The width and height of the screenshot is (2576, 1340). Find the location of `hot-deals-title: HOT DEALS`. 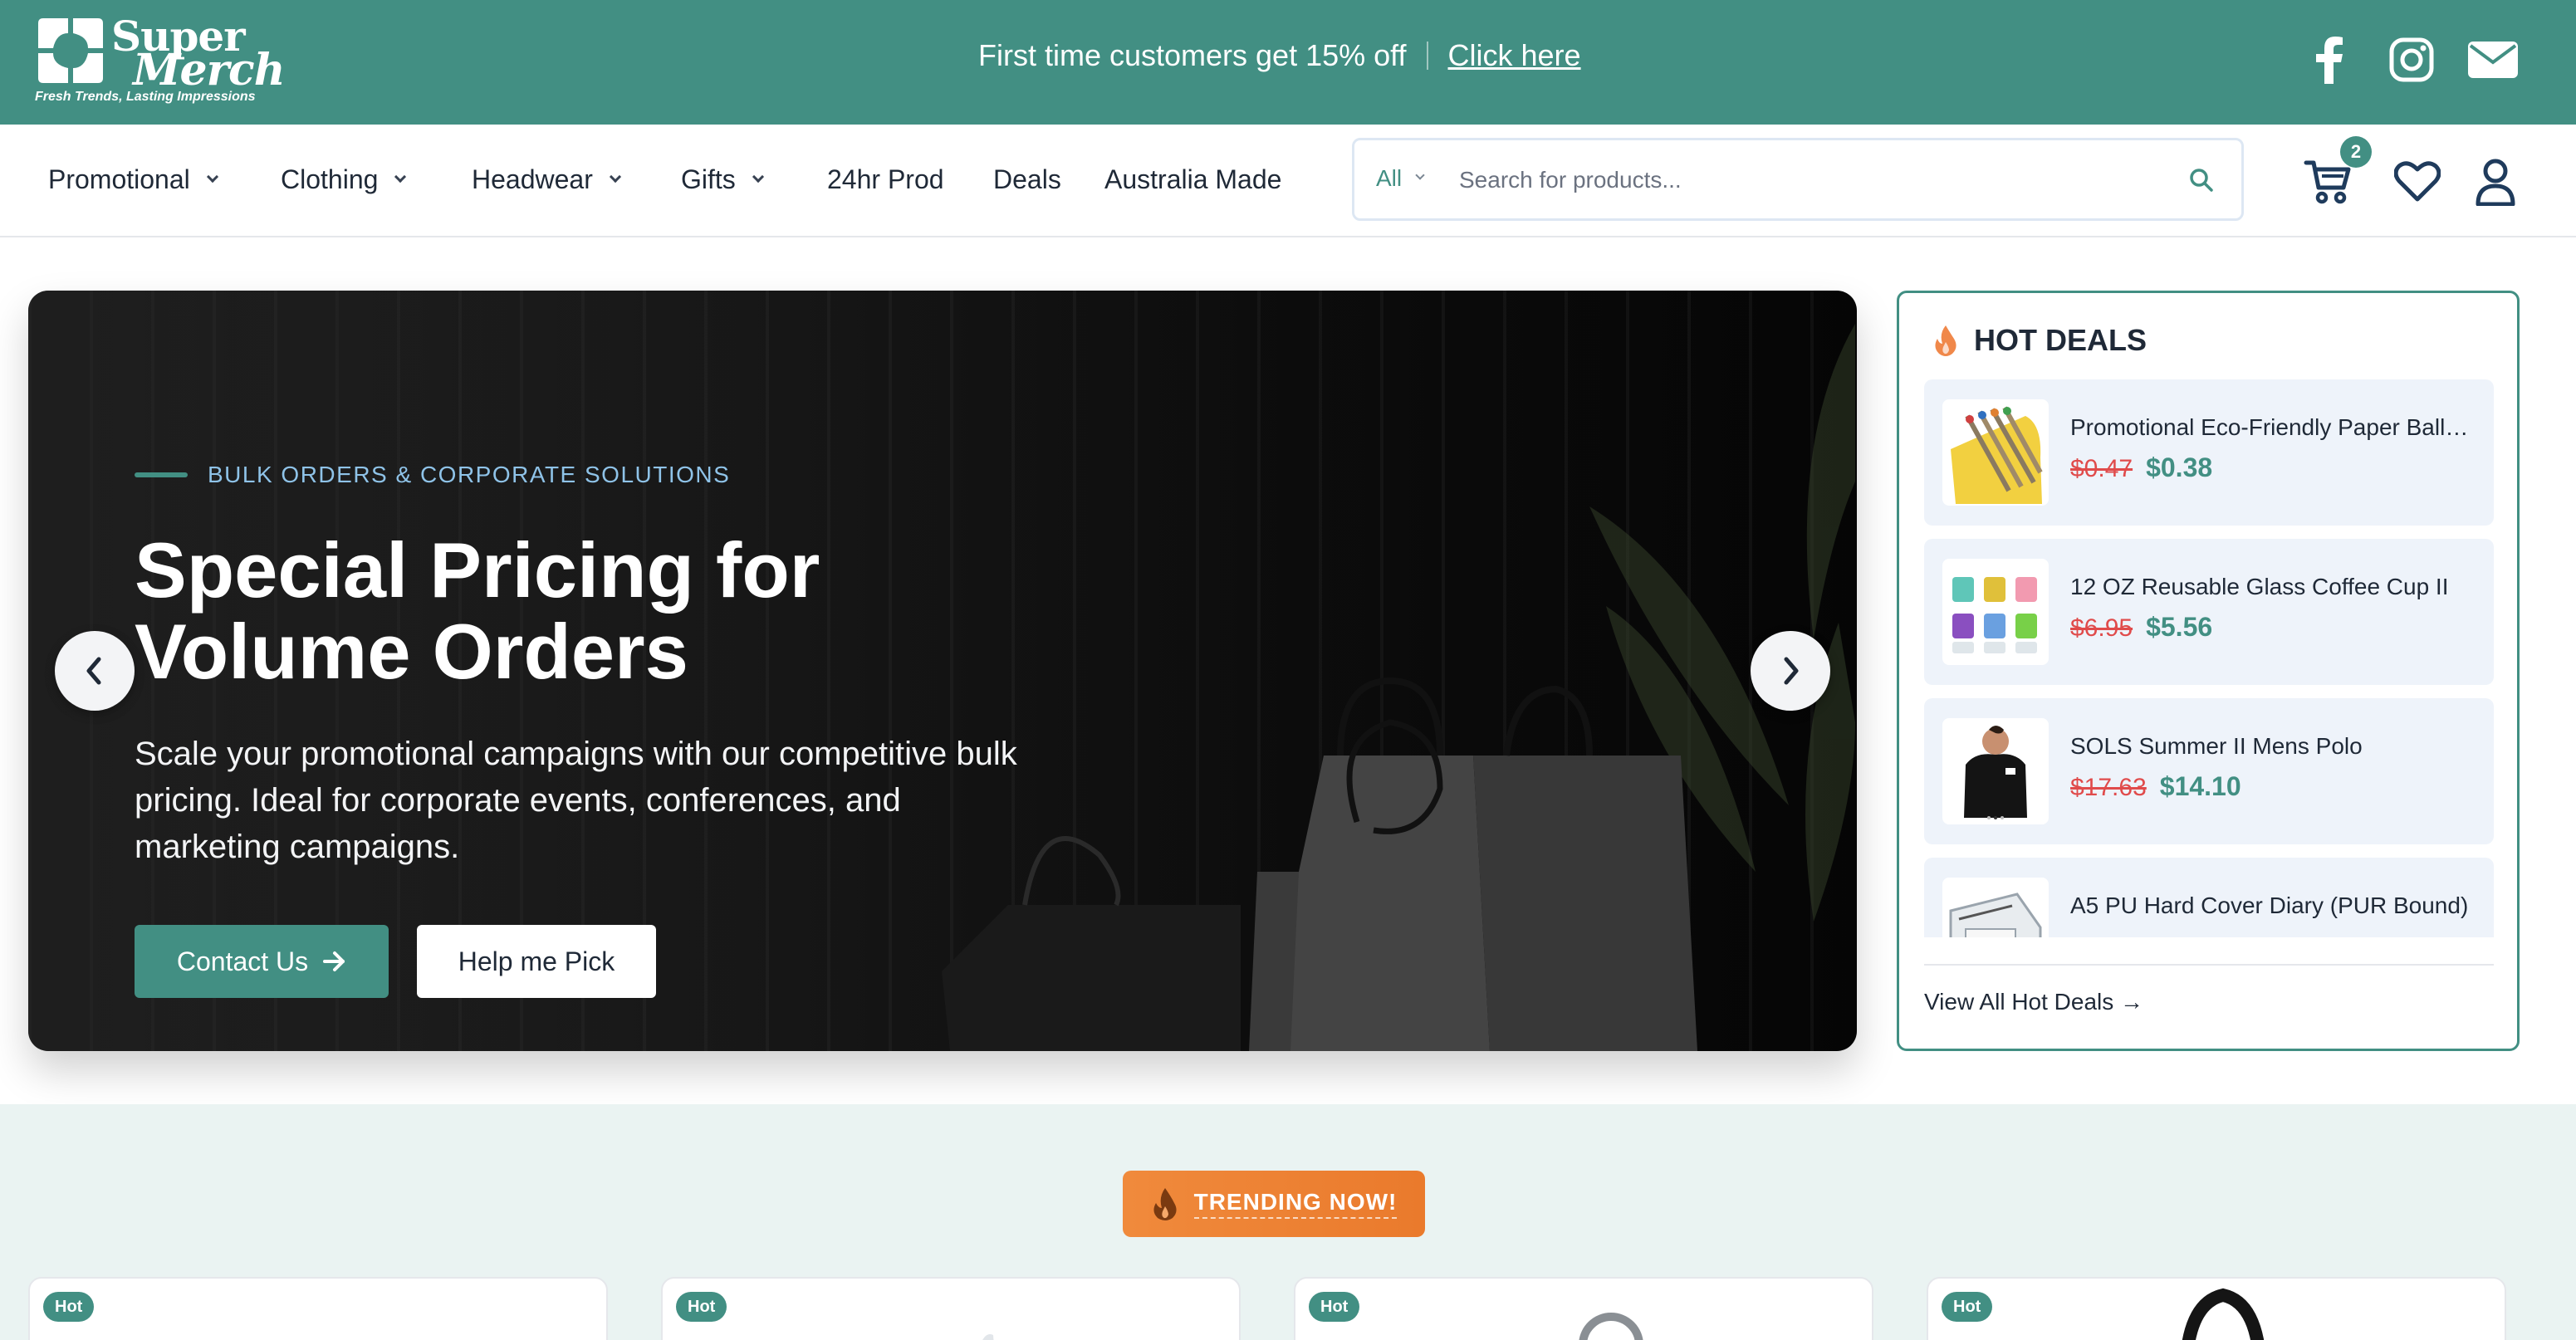

hot-deals-title: HOT DEALS is located at coordinates (2060, 340).